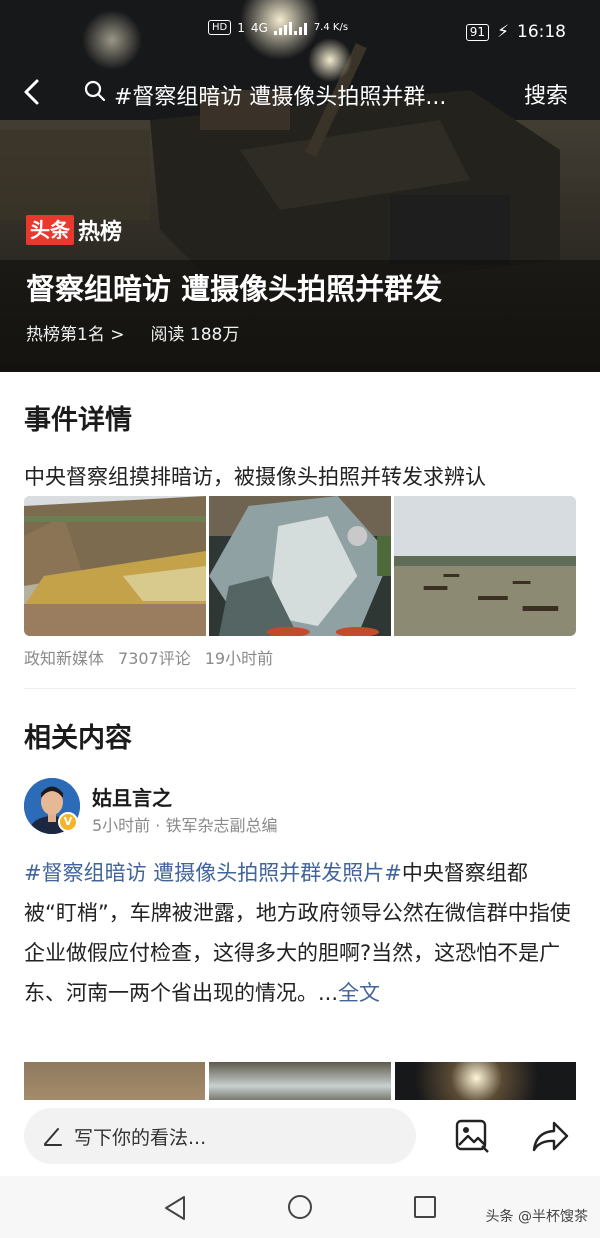 Image resolution: width=600 pixels, height=1238 pixels. What do you see at coordinates (50, 230) in the screenshot?
I see `hot-label-red: 头条` at bounding box center [50, 230].